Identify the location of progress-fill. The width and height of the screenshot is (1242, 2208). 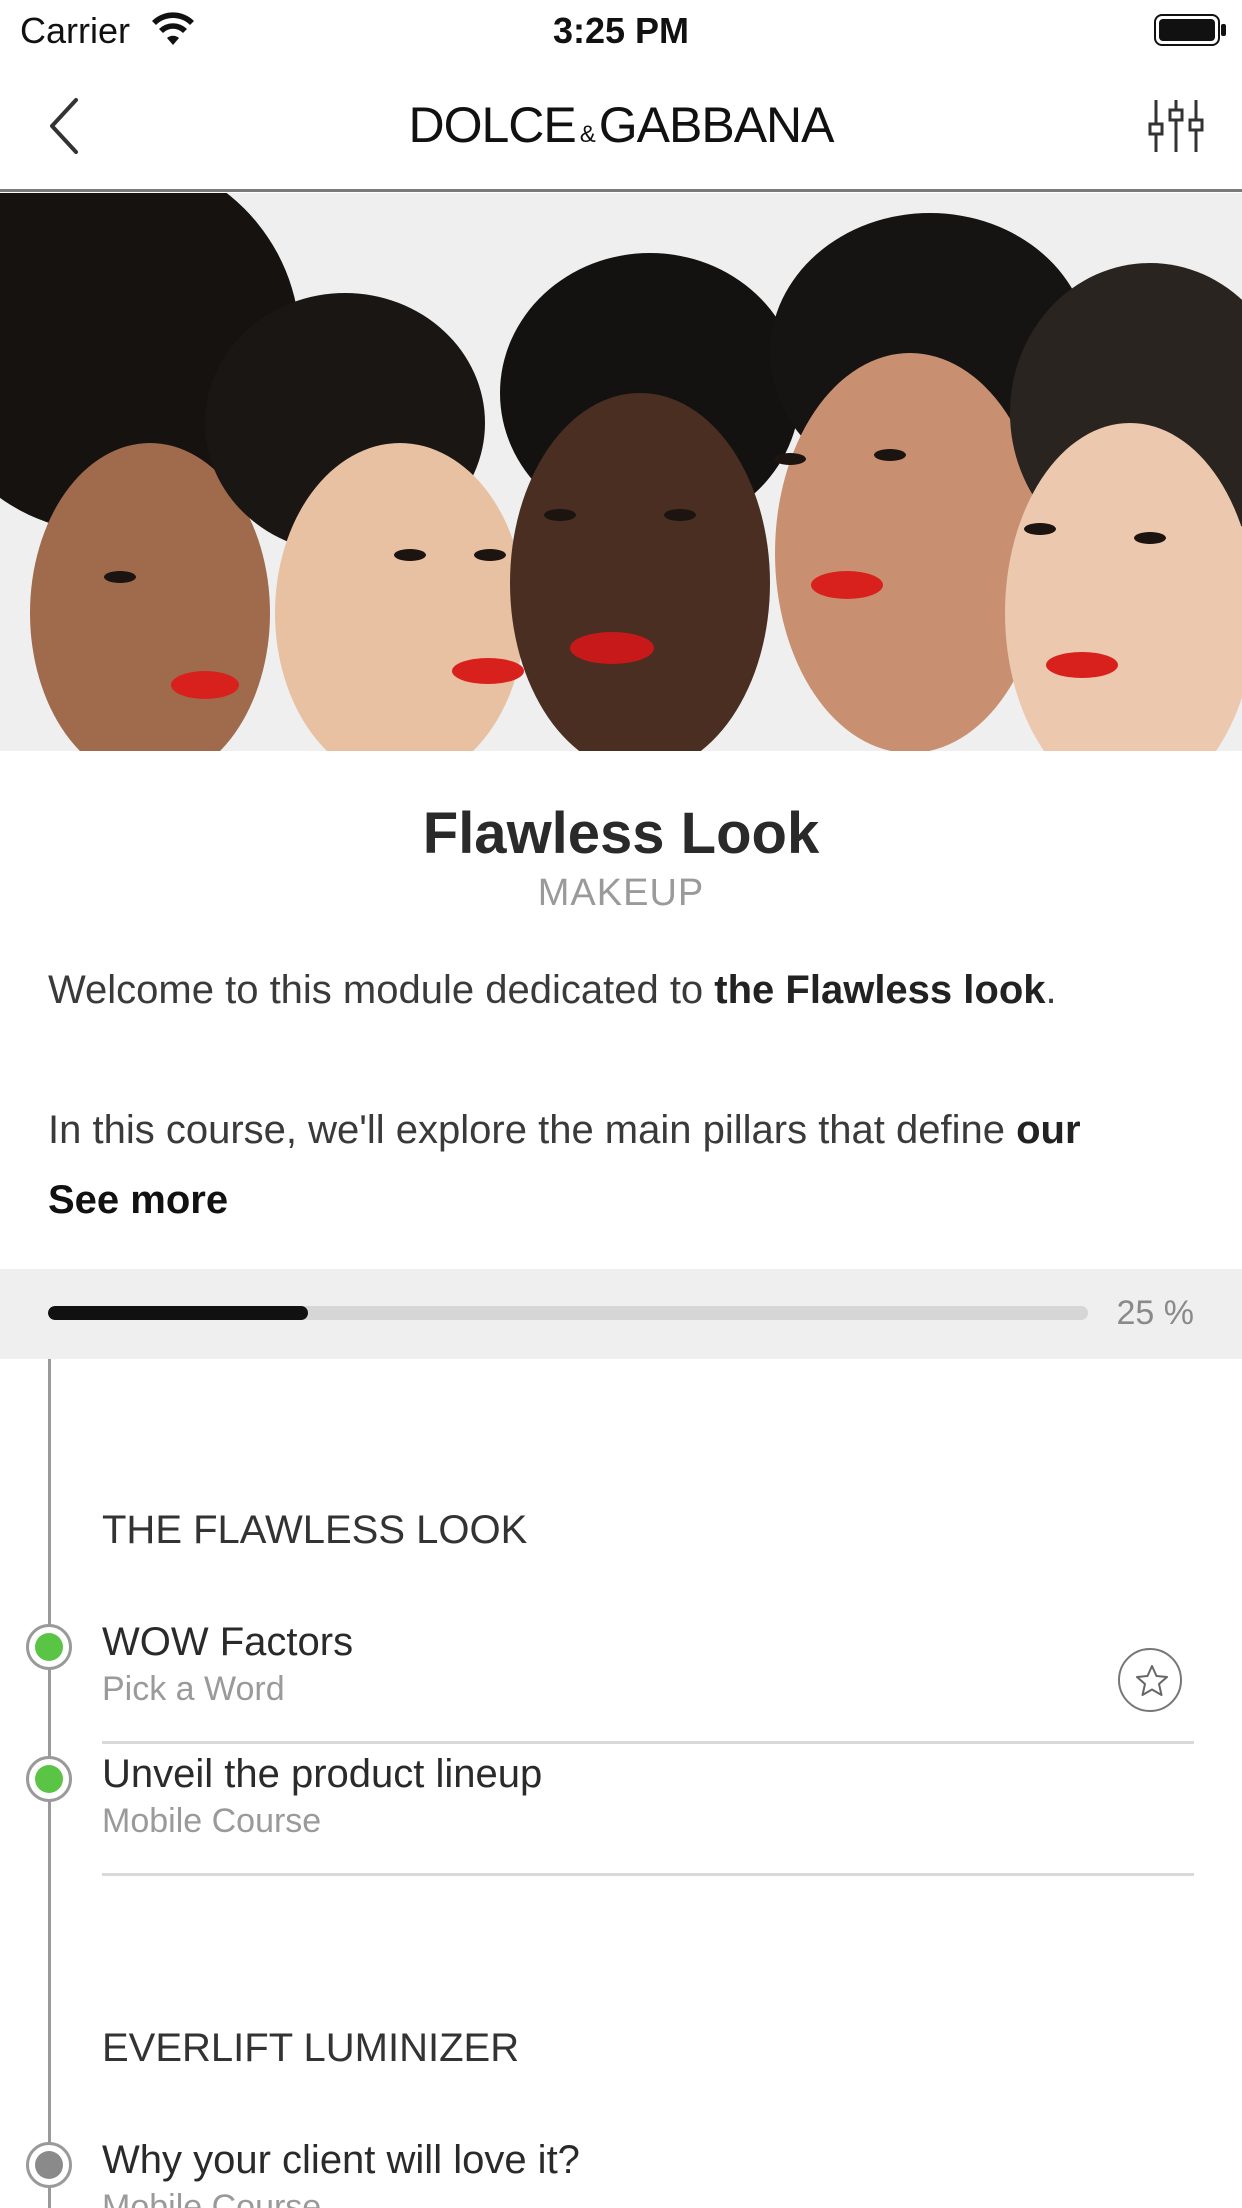
(178, 1313).